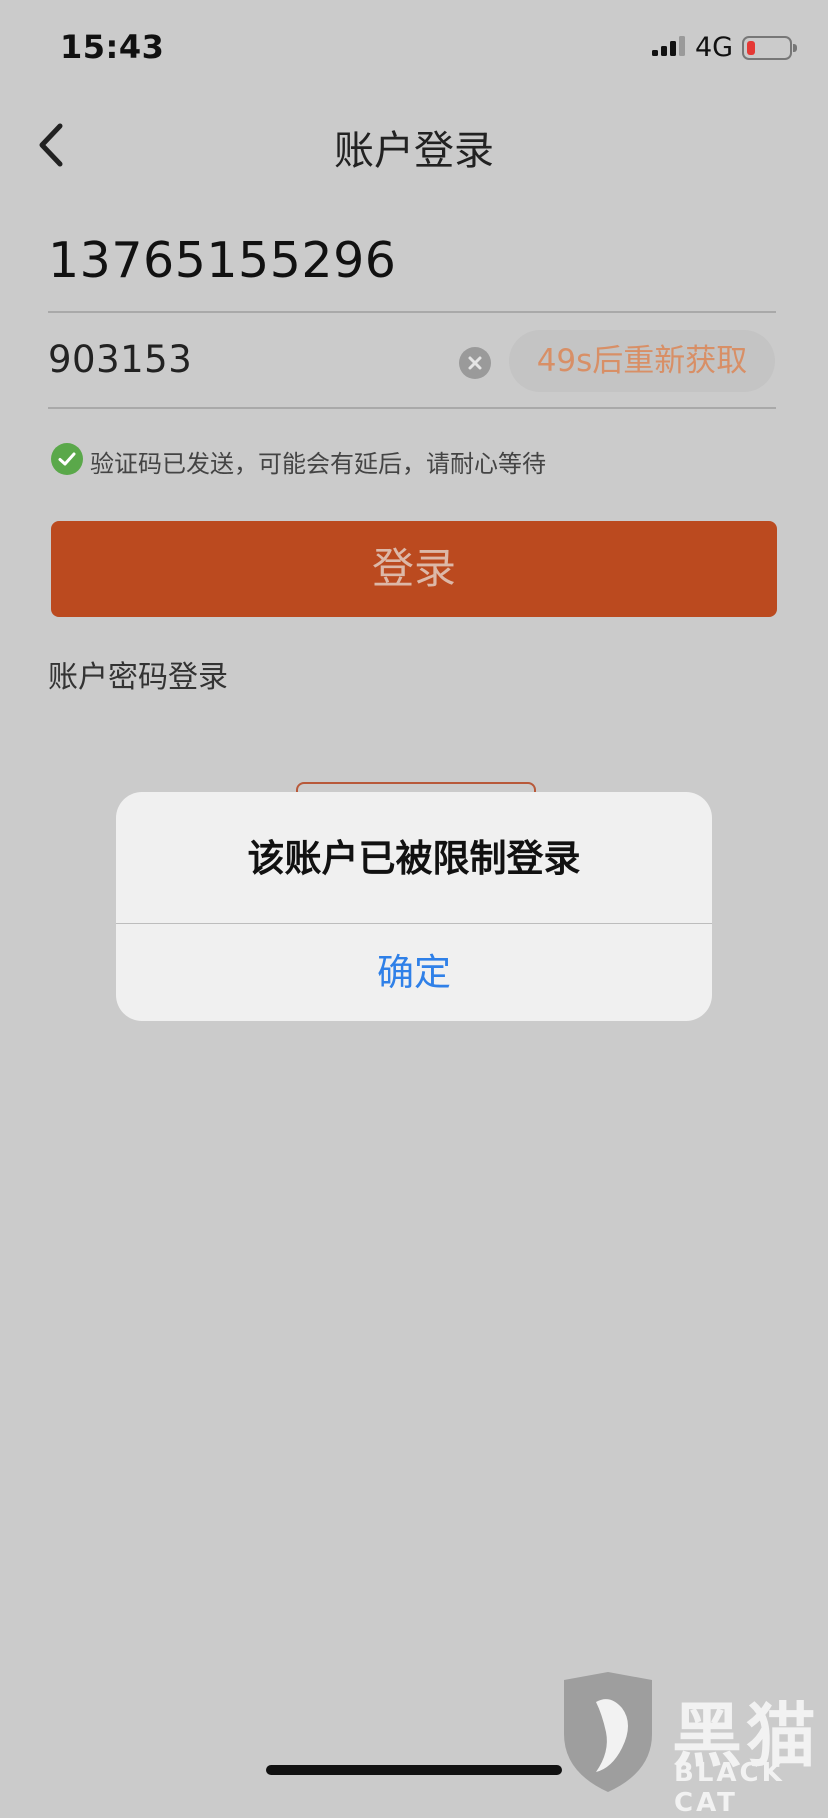 This screenshot has height=1818, width=828. Describe the element at coordinates (668, 46) in the screenshot. I see `cellular-signal-icon` at that location.